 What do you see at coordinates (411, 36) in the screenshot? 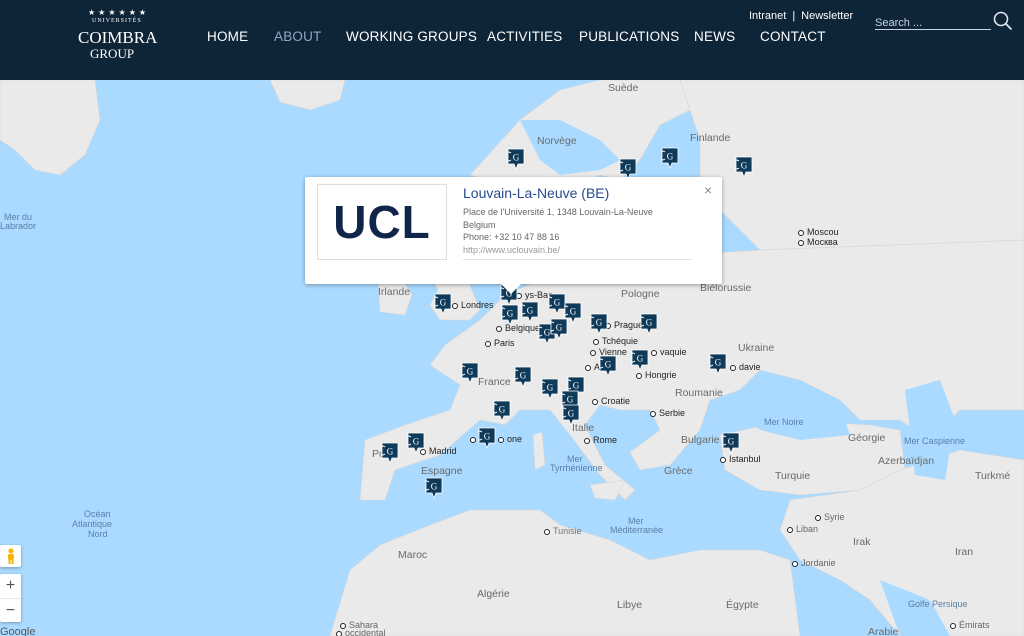
I see `nav-working-groups: WORKING GROUPS` at bounding box center [411, 36].